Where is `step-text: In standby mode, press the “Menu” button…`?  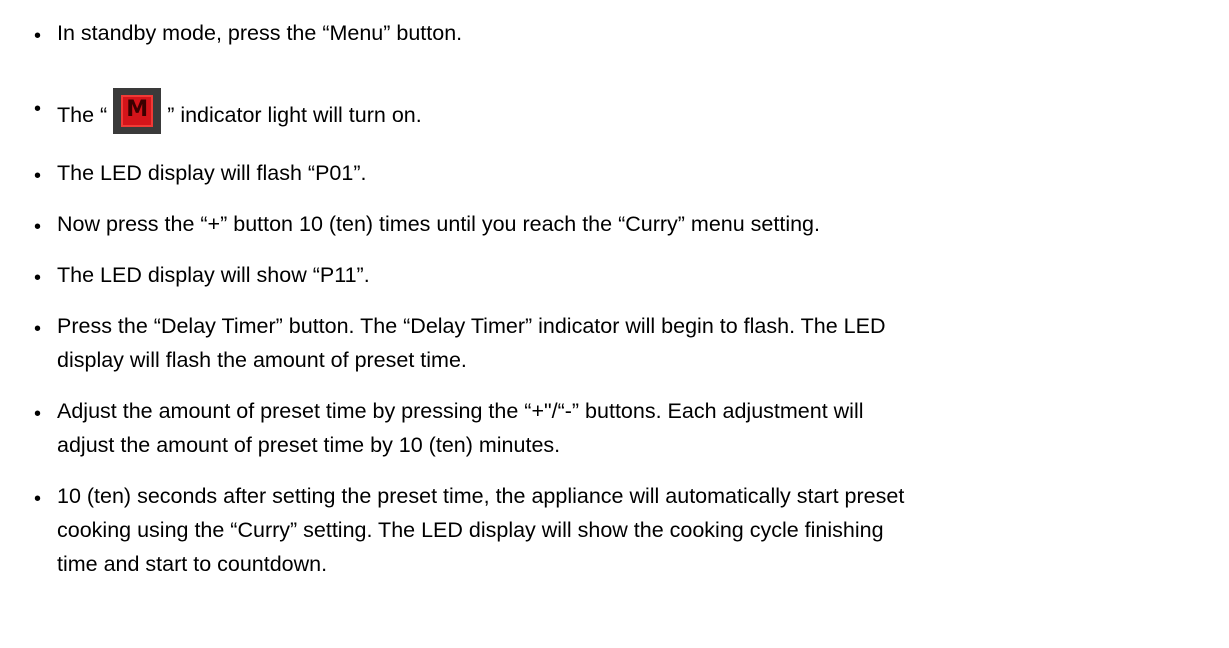 step-text: In standby mode, press the “Menu” button… is located at coordinates (260, 33).